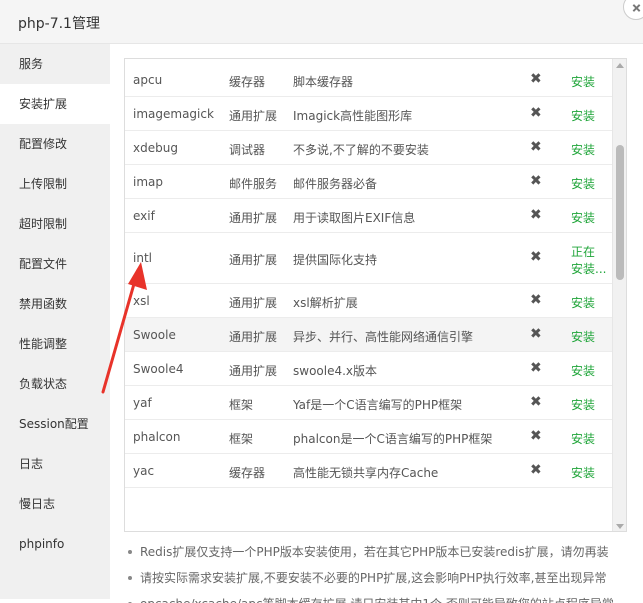 The height and width of the screenshot is (603, 643). What do you see at coordinates (144, 216) in the screenshot?
I see `ext-name: exif` at bounding box center [144, 216].